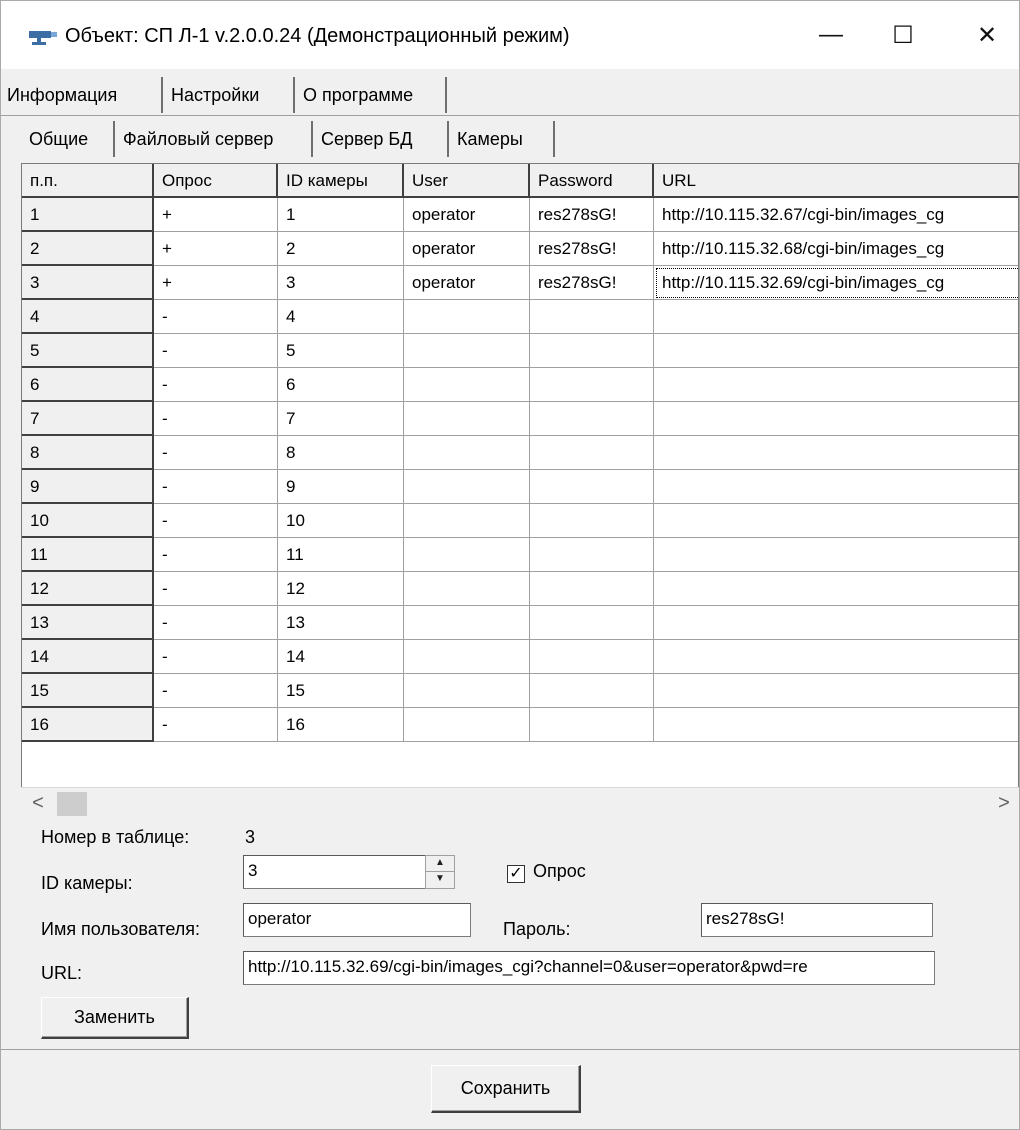 This screenshot has width=1020, height=1130. Describe the element at coordinates (82, 95) in the screenshot. I see `tab-information: Информация` at that location.